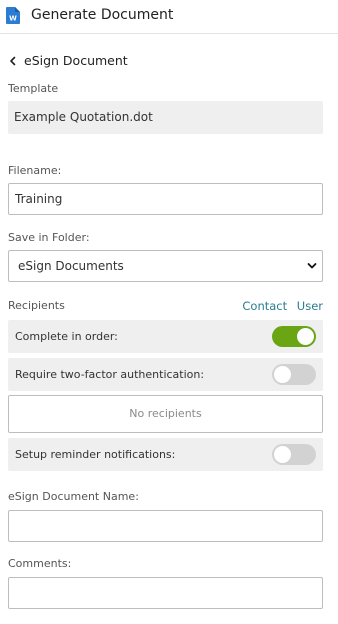 This screenshot has width=338, height=624. What do you see at coordinates (95, 454) in the screenshot?
I see `reminders-label: Setup reminder notifications:` at bounding box center [95, 454].